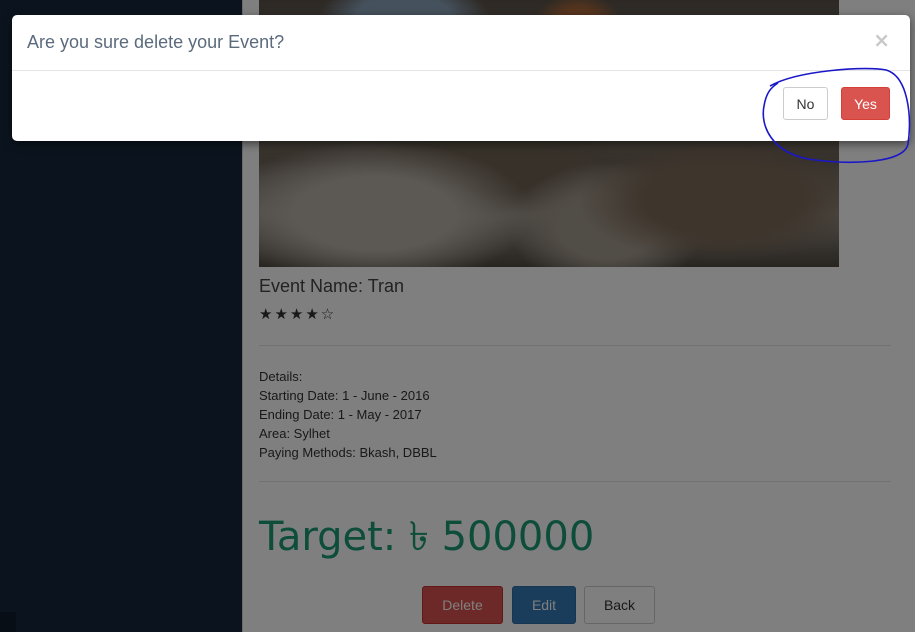  Describe the element at coordinates (461, 106) in the screenshot. I see `modal-footer: No Yes` at that location.